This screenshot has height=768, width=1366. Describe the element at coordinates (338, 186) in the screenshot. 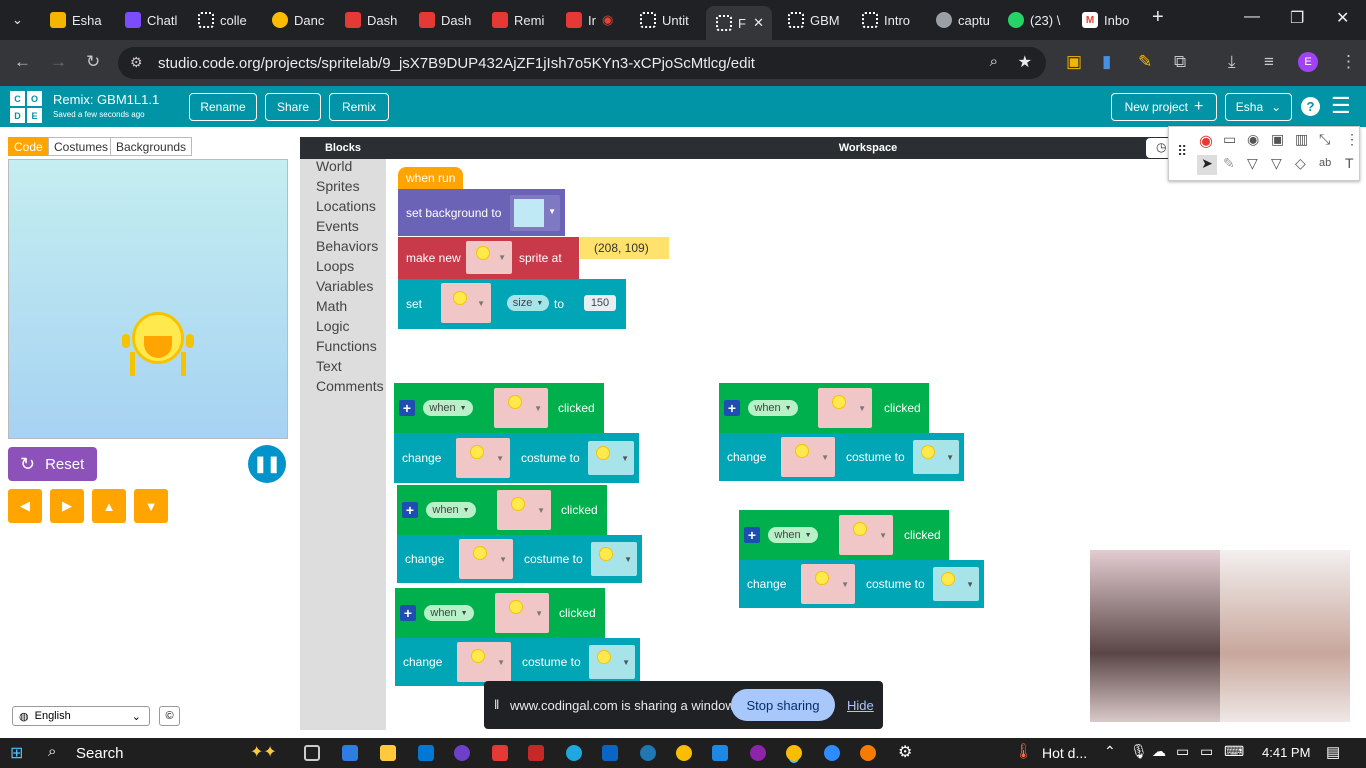

I see `category-sprites: Sprites` at that location.